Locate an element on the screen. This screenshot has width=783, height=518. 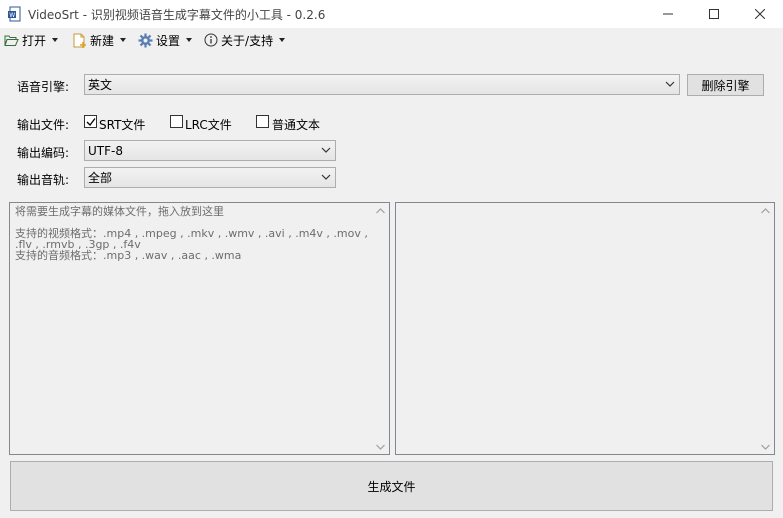
menu-settings: 设置 is located at coordinates (165, 40).